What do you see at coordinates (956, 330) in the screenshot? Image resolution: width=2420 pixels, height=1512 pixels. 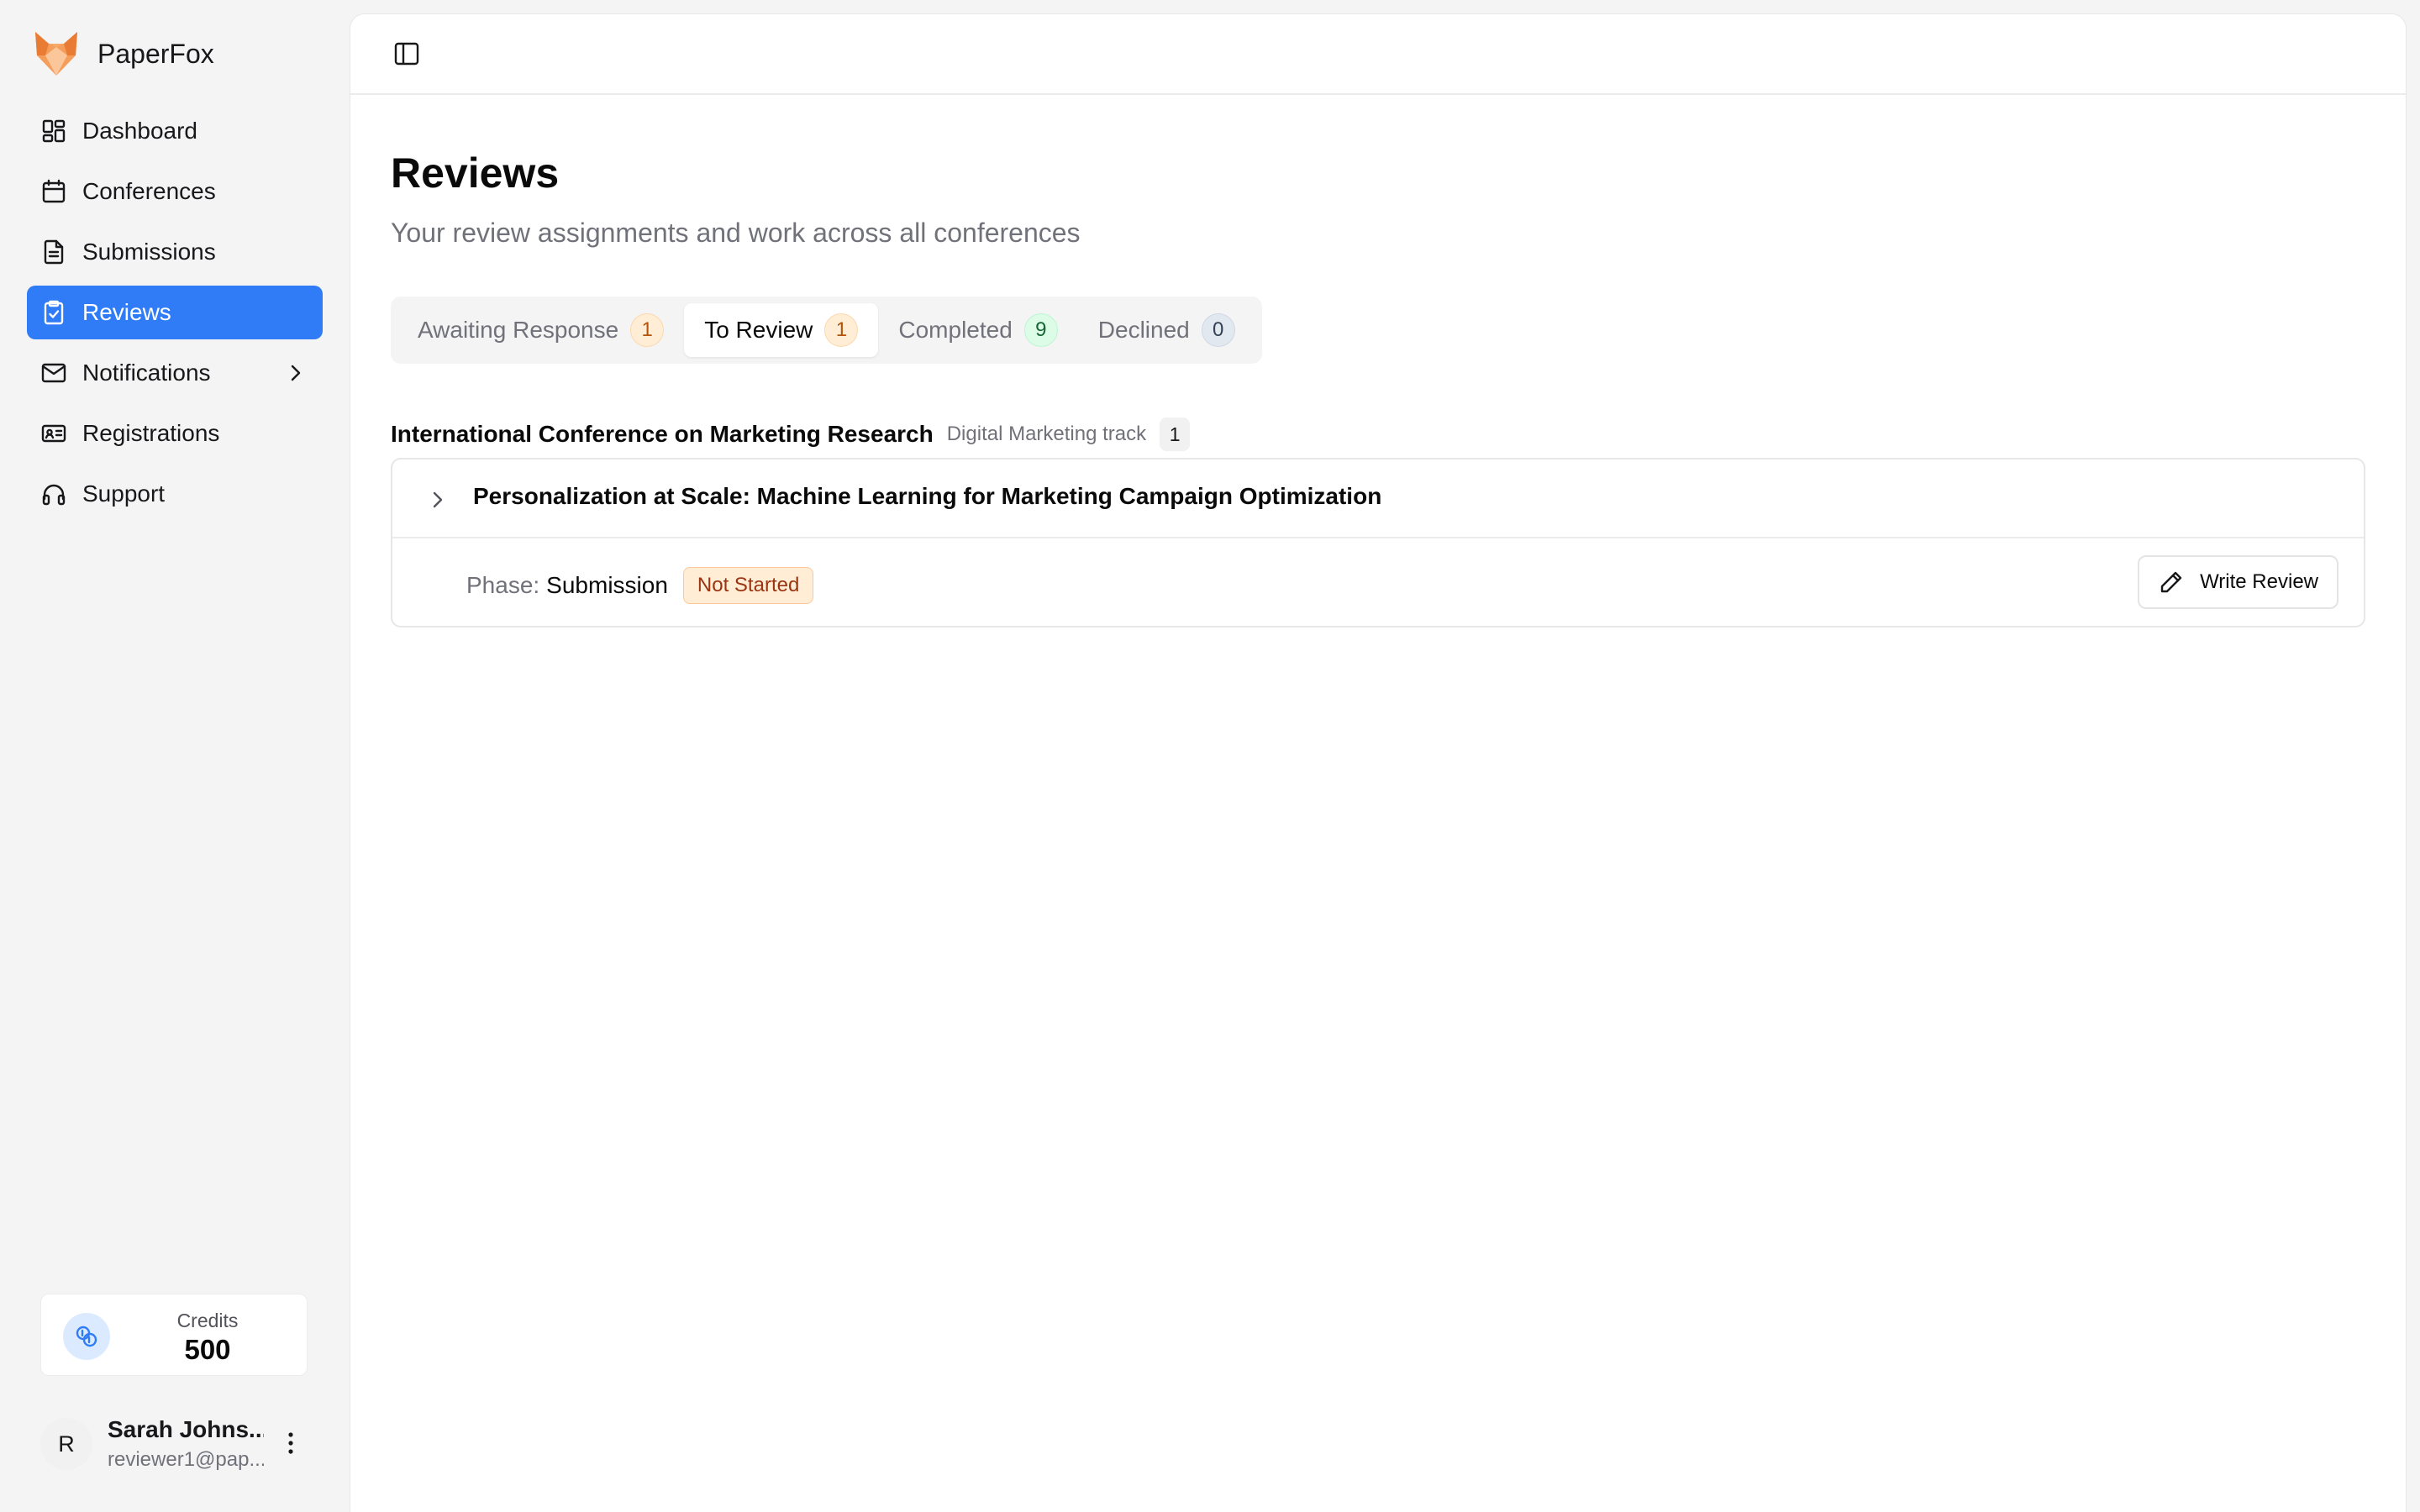 I see `tab-label: Completed` at bounding box center [956, 330].